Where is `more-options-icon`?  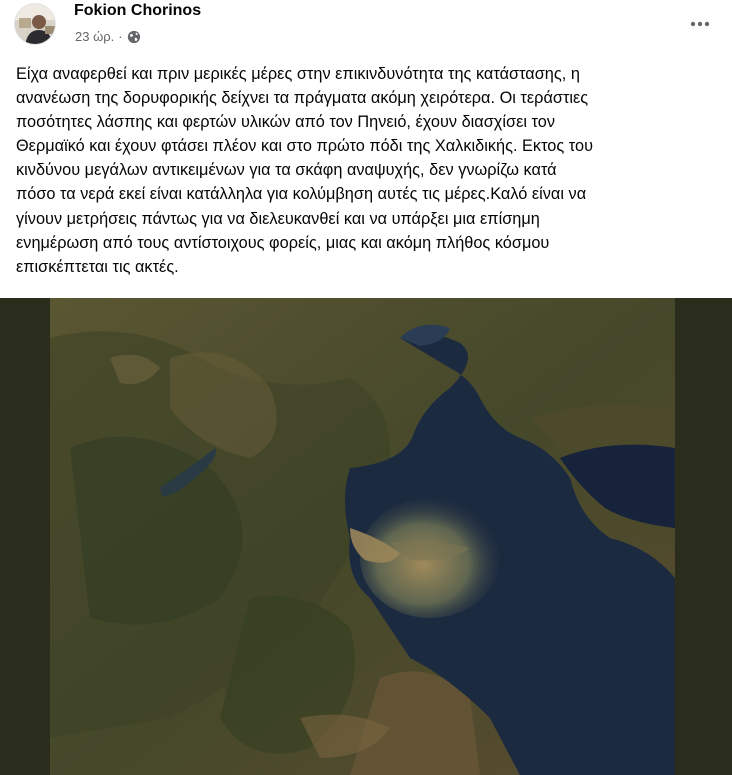 more-options-icon is located at coordinates (700, 24).